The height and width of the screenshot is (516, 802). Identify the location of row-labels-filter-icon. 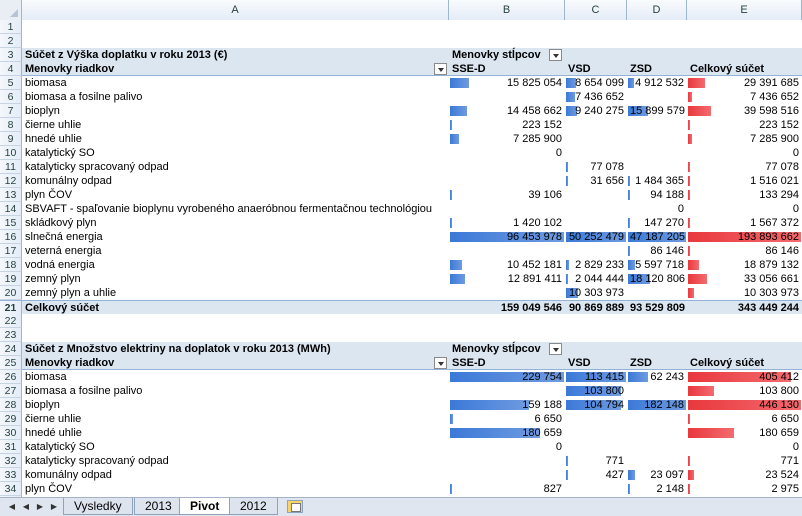
(440, 69).